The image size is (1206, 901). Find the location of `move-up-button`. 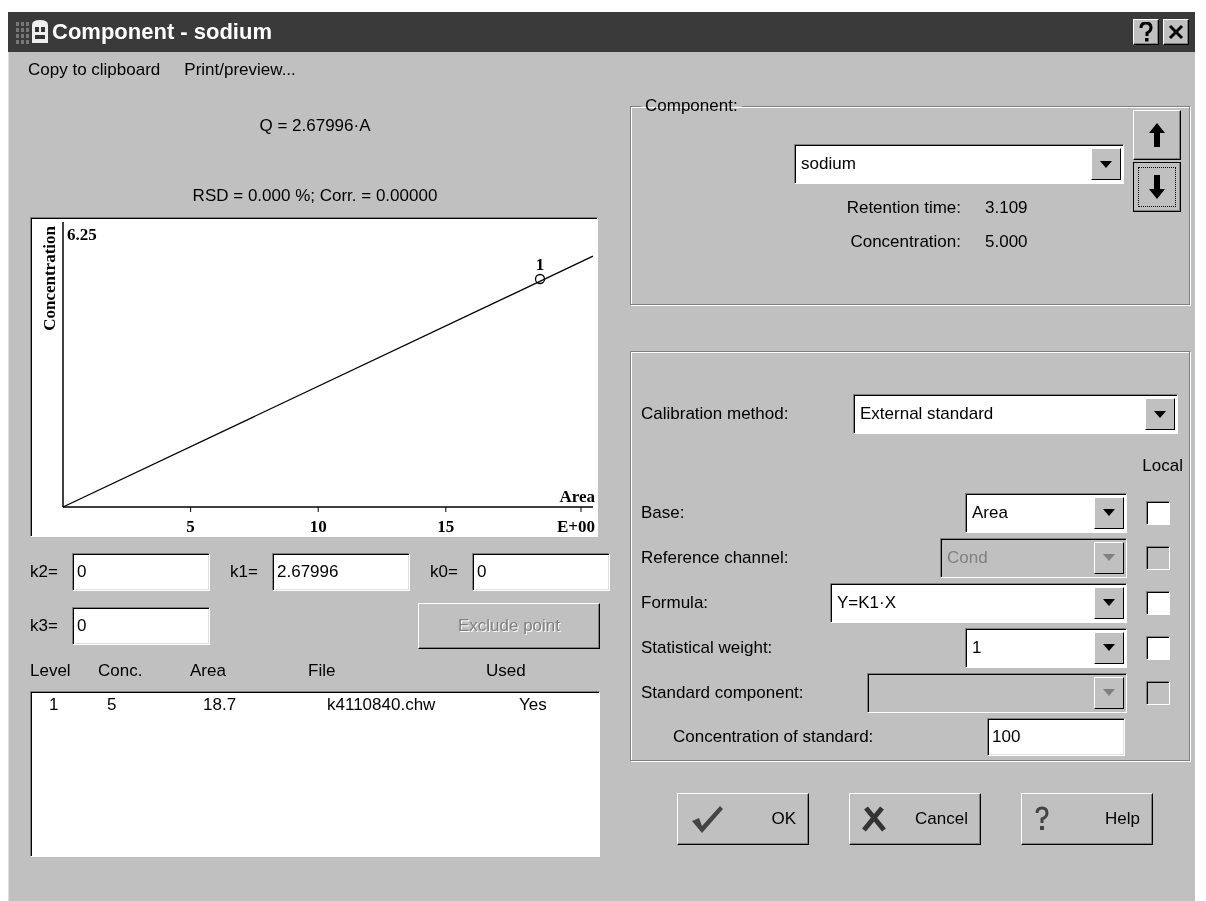

move-up-button is located at coordinates (1157, 135).